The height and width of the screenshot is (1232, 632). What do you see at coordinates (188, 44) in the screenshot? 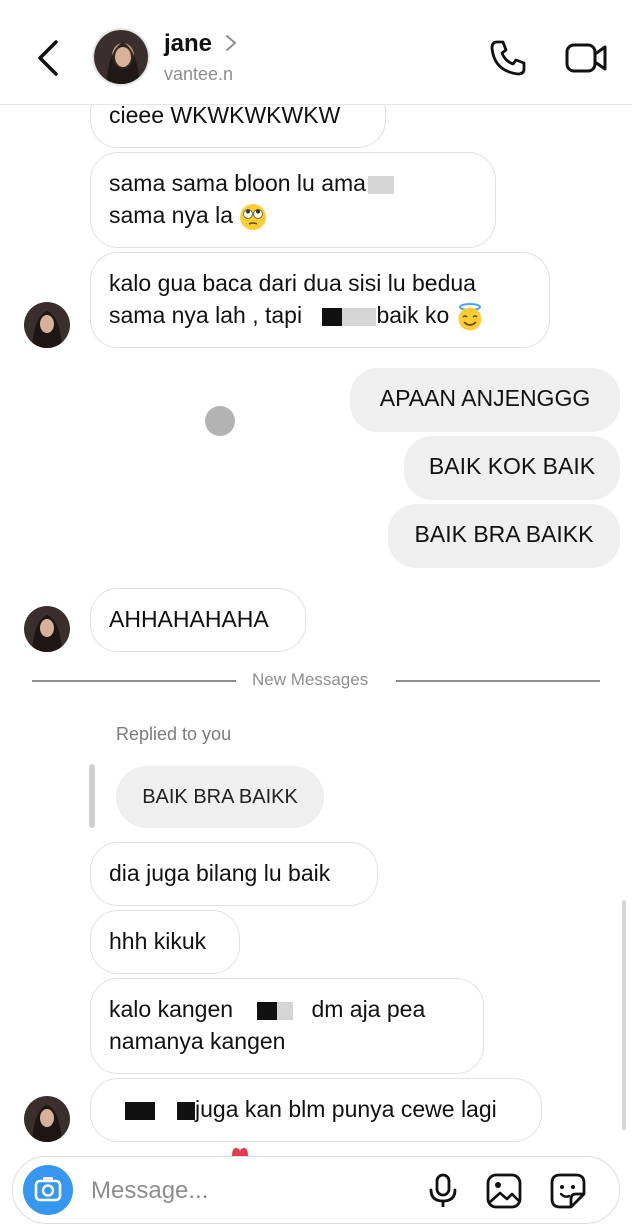
I see `contact-name: jane` at bounding box center [188, 44].